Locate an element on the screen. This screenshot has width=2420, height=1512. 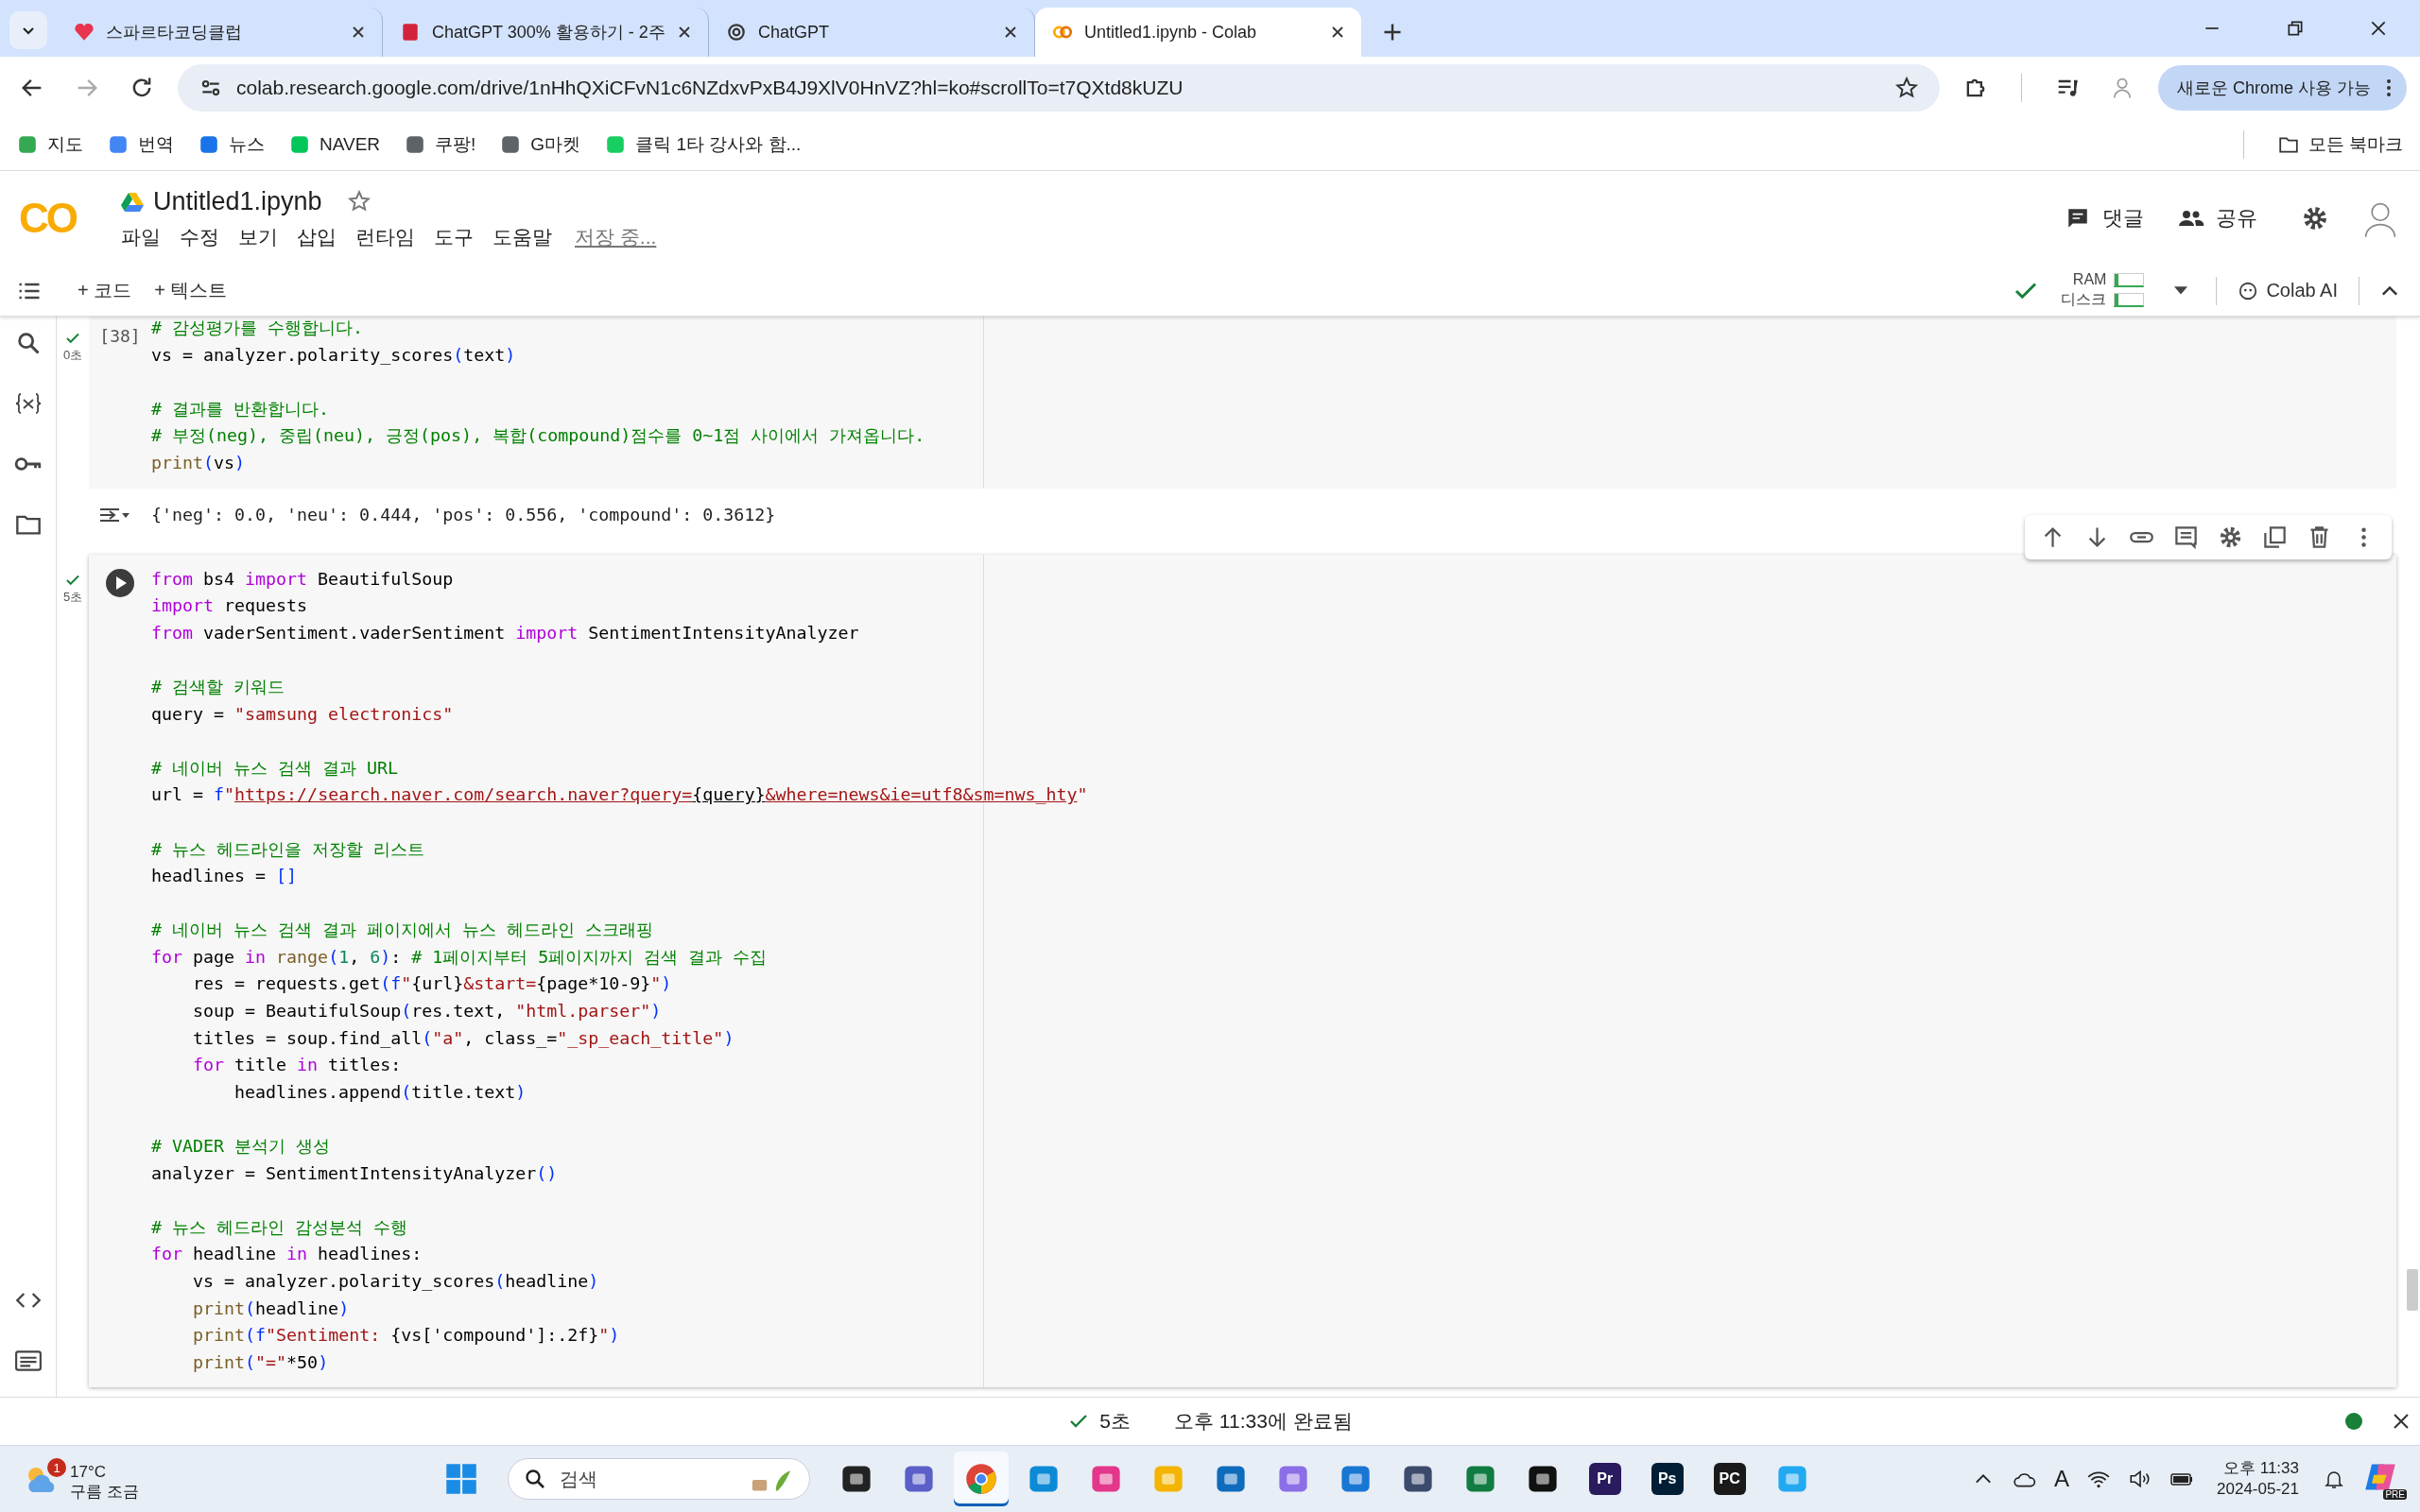
status-message: 오후 11:33에 완료됨 is located at coordinates (1263, 1421).